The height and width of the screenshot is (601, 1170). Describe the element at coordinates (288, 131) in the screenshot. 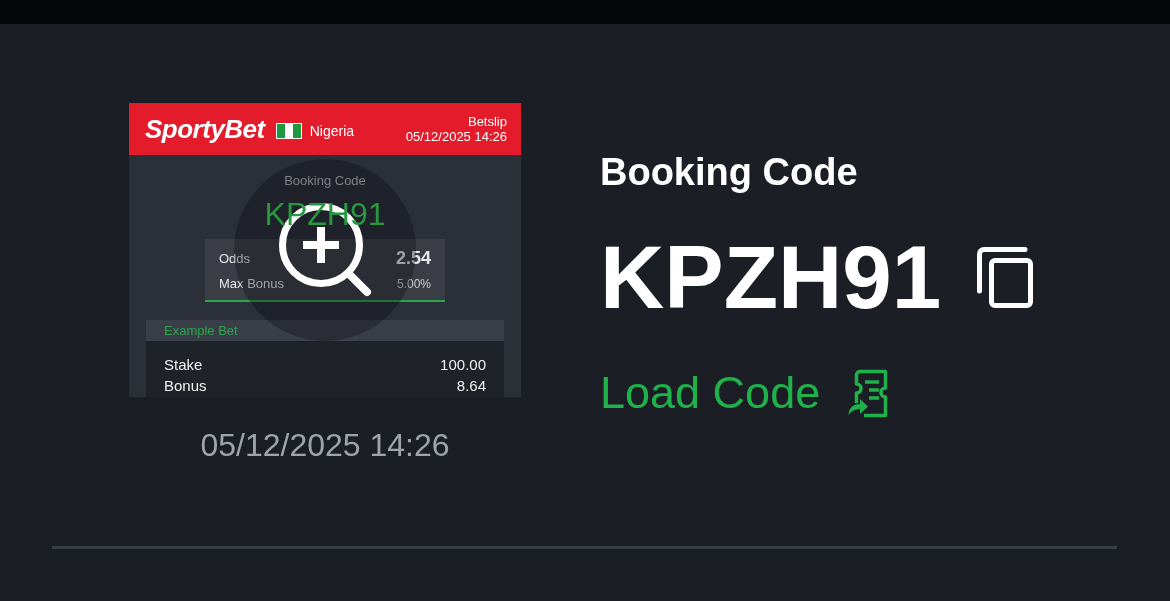

I see `flag-icon` at that location.